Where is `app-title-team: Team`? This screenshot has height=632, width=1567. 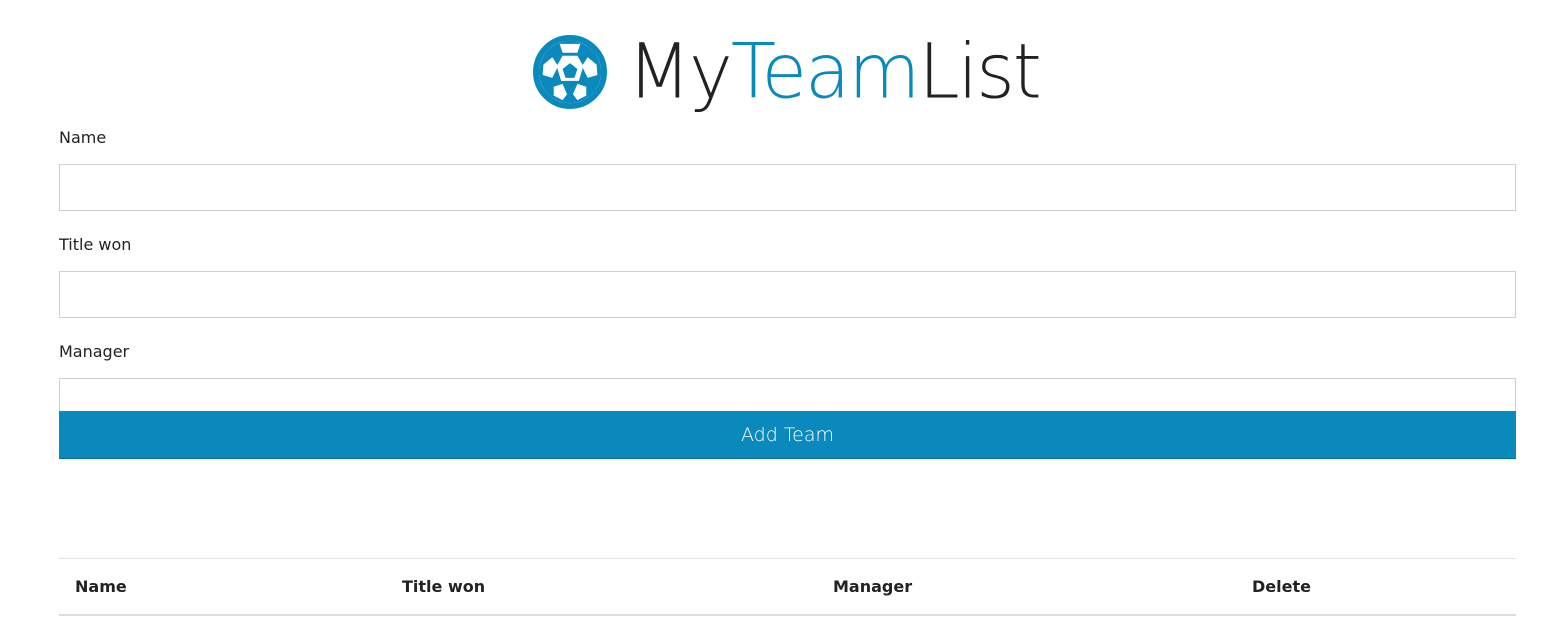 app-title-team: Team is located at coordinates (825, 72).